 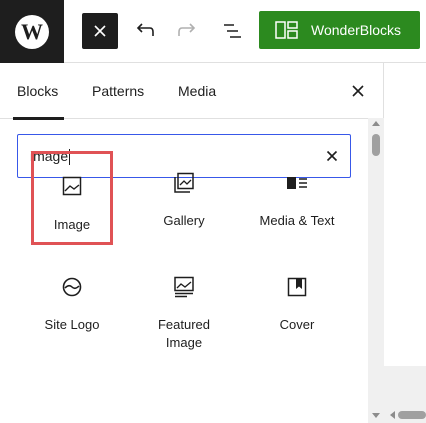 I want to click on wordpress-icon: W, so click(x=32, y=31).